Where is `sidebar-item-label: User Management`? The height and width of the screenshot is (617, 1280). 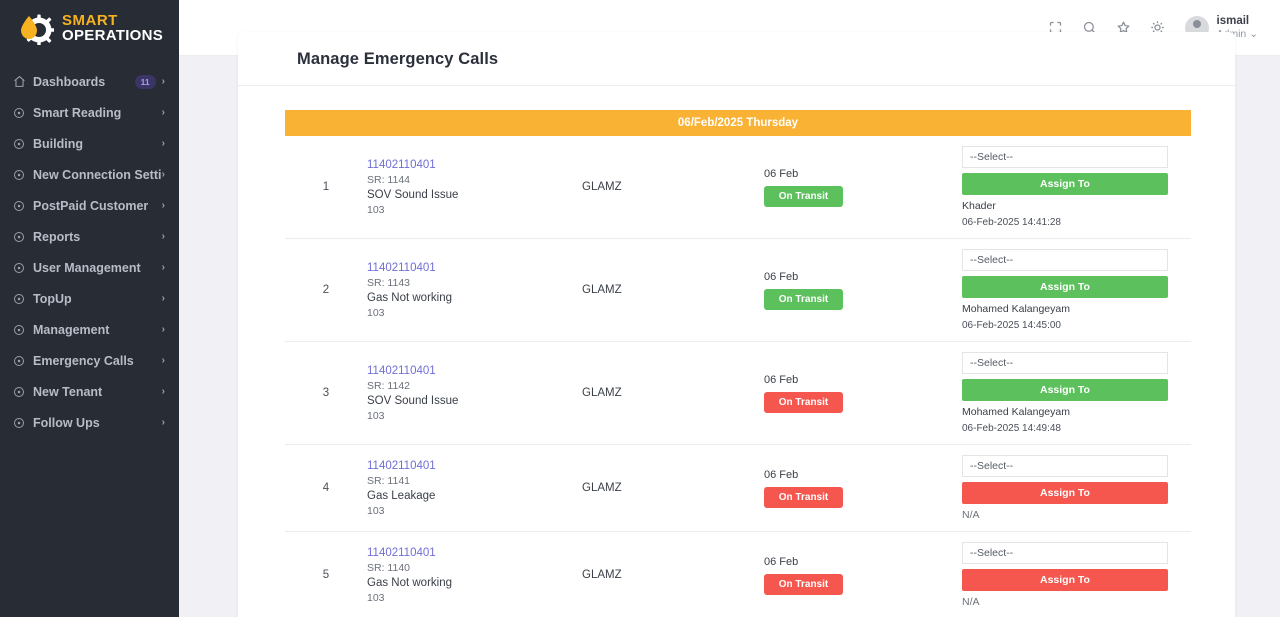
sidebar-item-label: User Management is located at coordinates (87, 267).